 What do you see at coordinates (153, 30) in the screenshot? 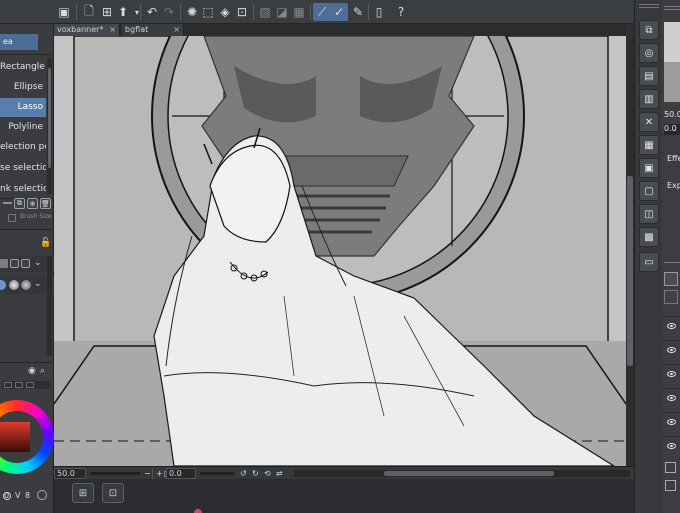
I see `tab-bgflat: bgflat ×` at bounding box center [153, 30].